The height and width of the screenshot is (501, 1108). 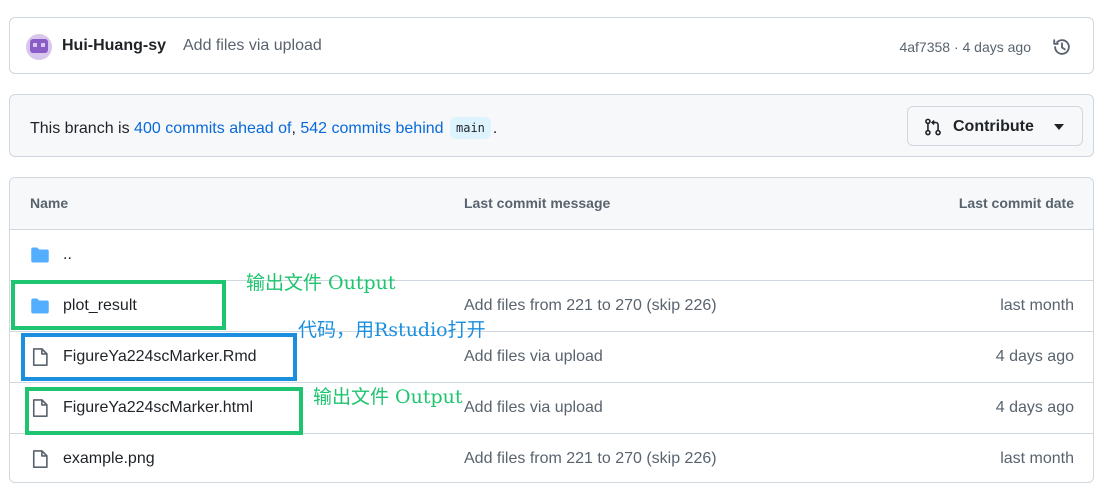 I want to click on code-highlight-box, so click(x=159, y=357).